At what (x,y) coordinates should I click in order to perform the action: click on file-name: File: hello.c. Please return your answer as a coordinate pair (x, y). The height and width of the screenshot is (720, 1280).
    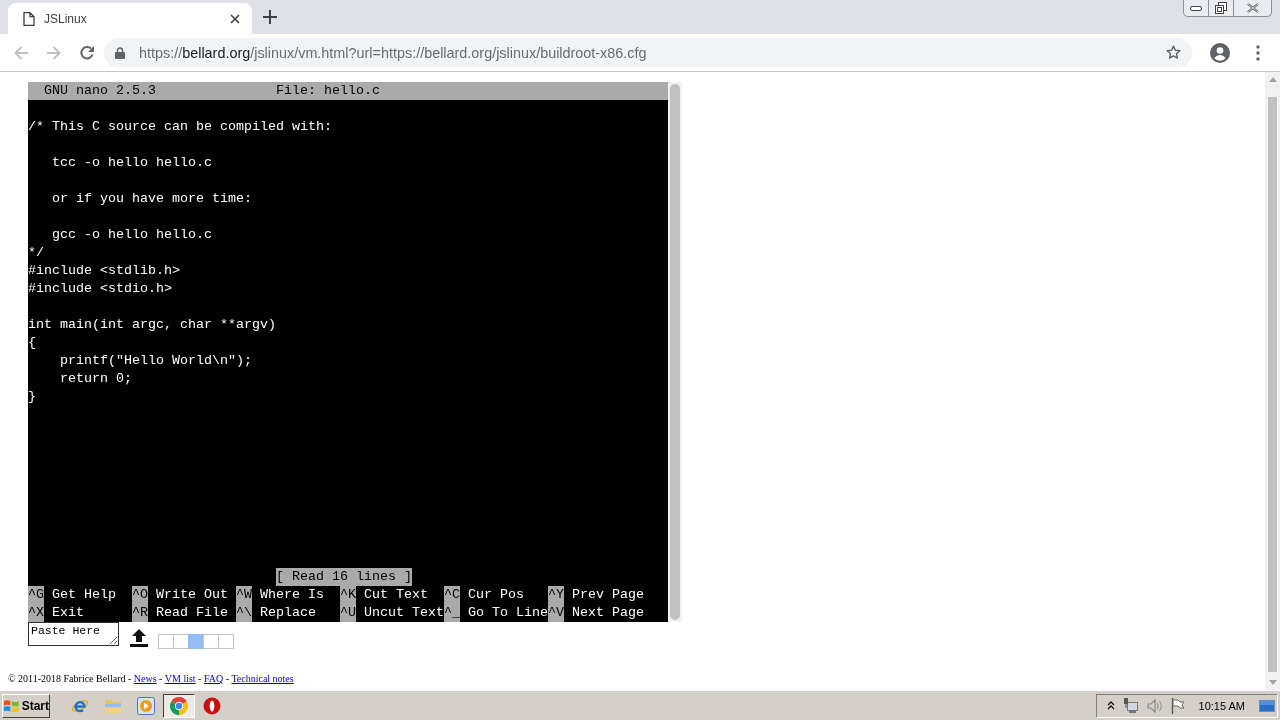
    Looking at the image, I should click on (328, 91).